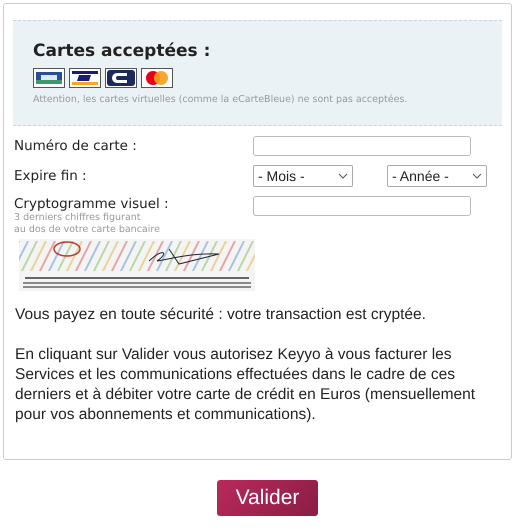 The image size is (517, 530). What do you see at coordinates (267, 498) in the screenshot?
I see `submit-button: Valider` at bounding box center [267, 498].